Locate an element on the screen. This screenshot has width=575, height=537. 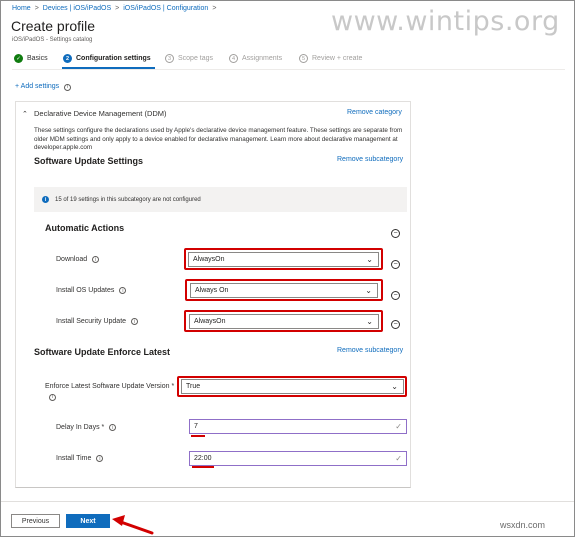
setting-label-install-time: Install Time i is located at coordinates (80, 458).